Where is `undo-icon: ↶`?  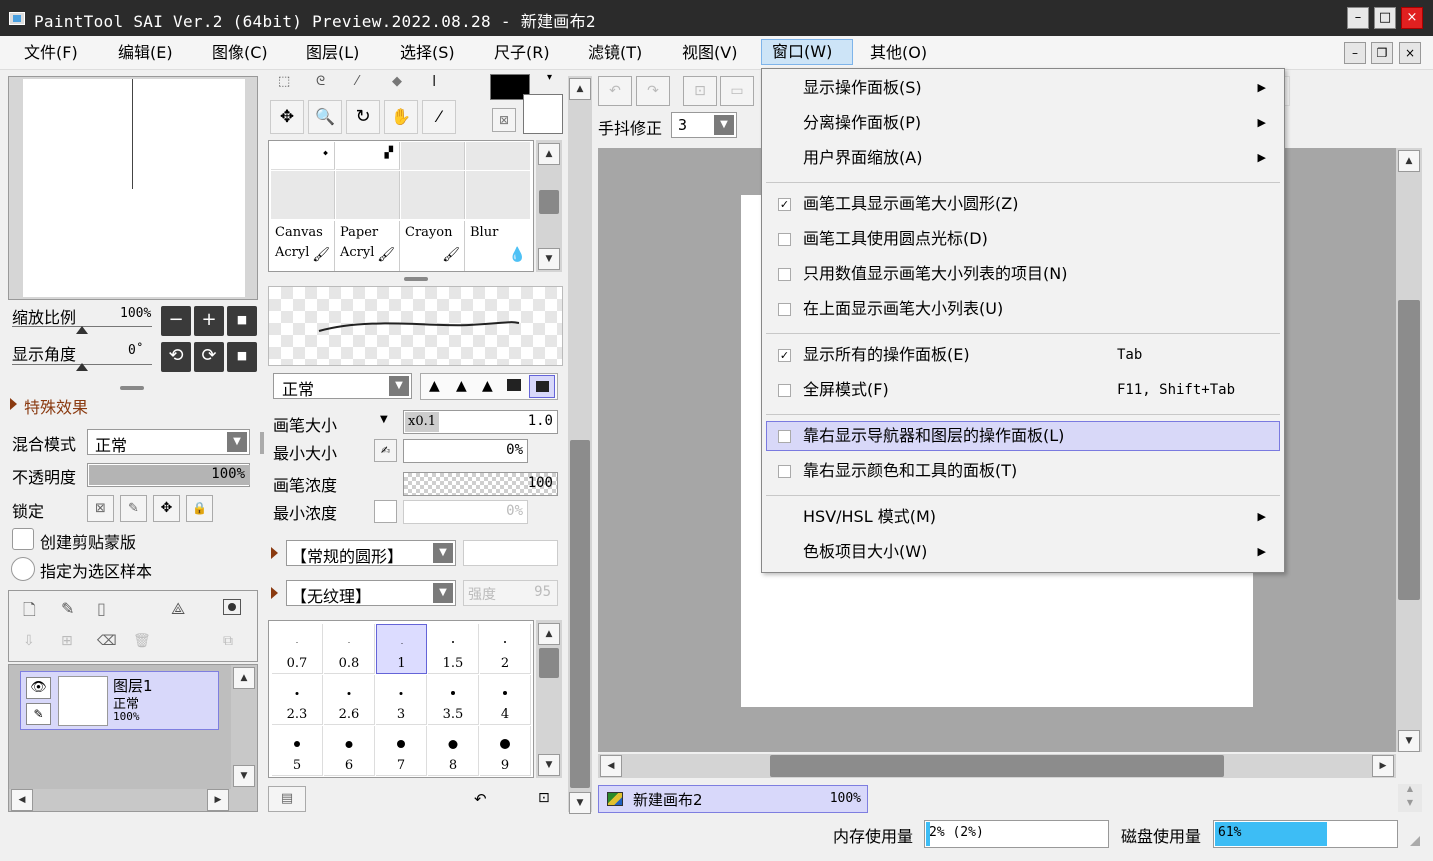 undo-icon: ↶ is located at coordinates (615, 91).